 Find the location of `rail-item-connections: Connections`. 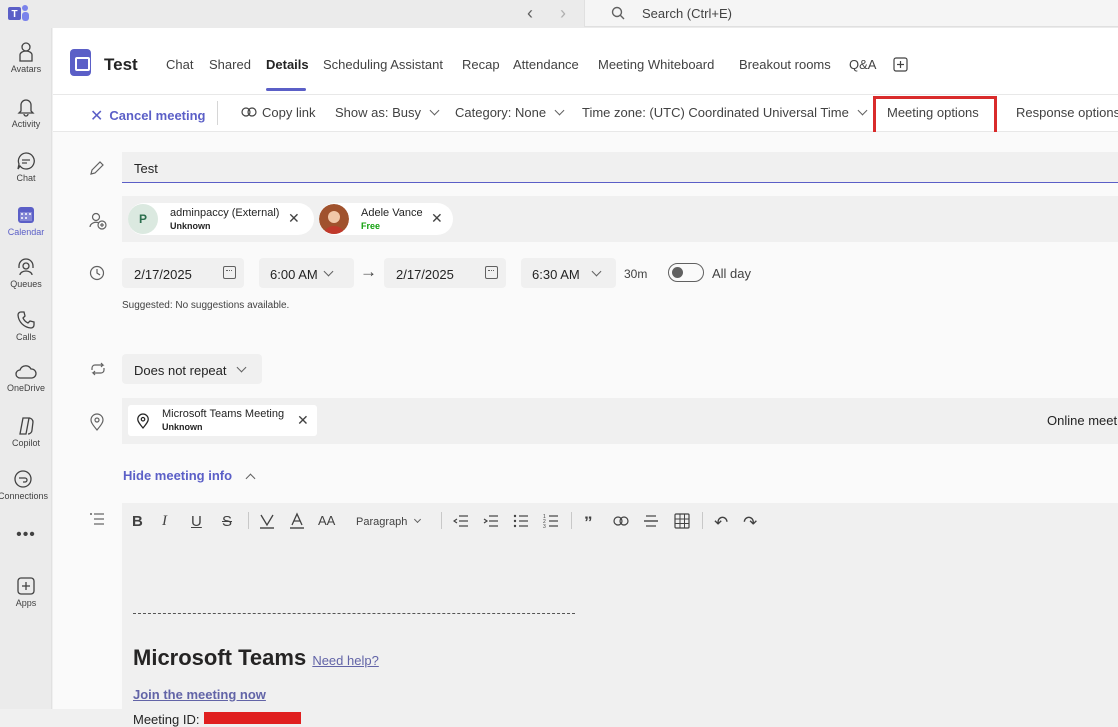

rail-item-connections: Connections is located at coordinates (26, 493).